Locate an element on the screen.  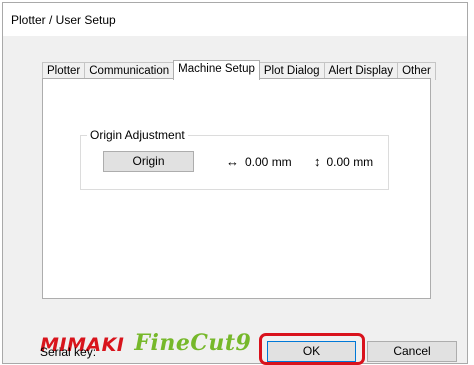
y-offset-readout: ↕ 0.00 mm is located at coordinates (343, 161).